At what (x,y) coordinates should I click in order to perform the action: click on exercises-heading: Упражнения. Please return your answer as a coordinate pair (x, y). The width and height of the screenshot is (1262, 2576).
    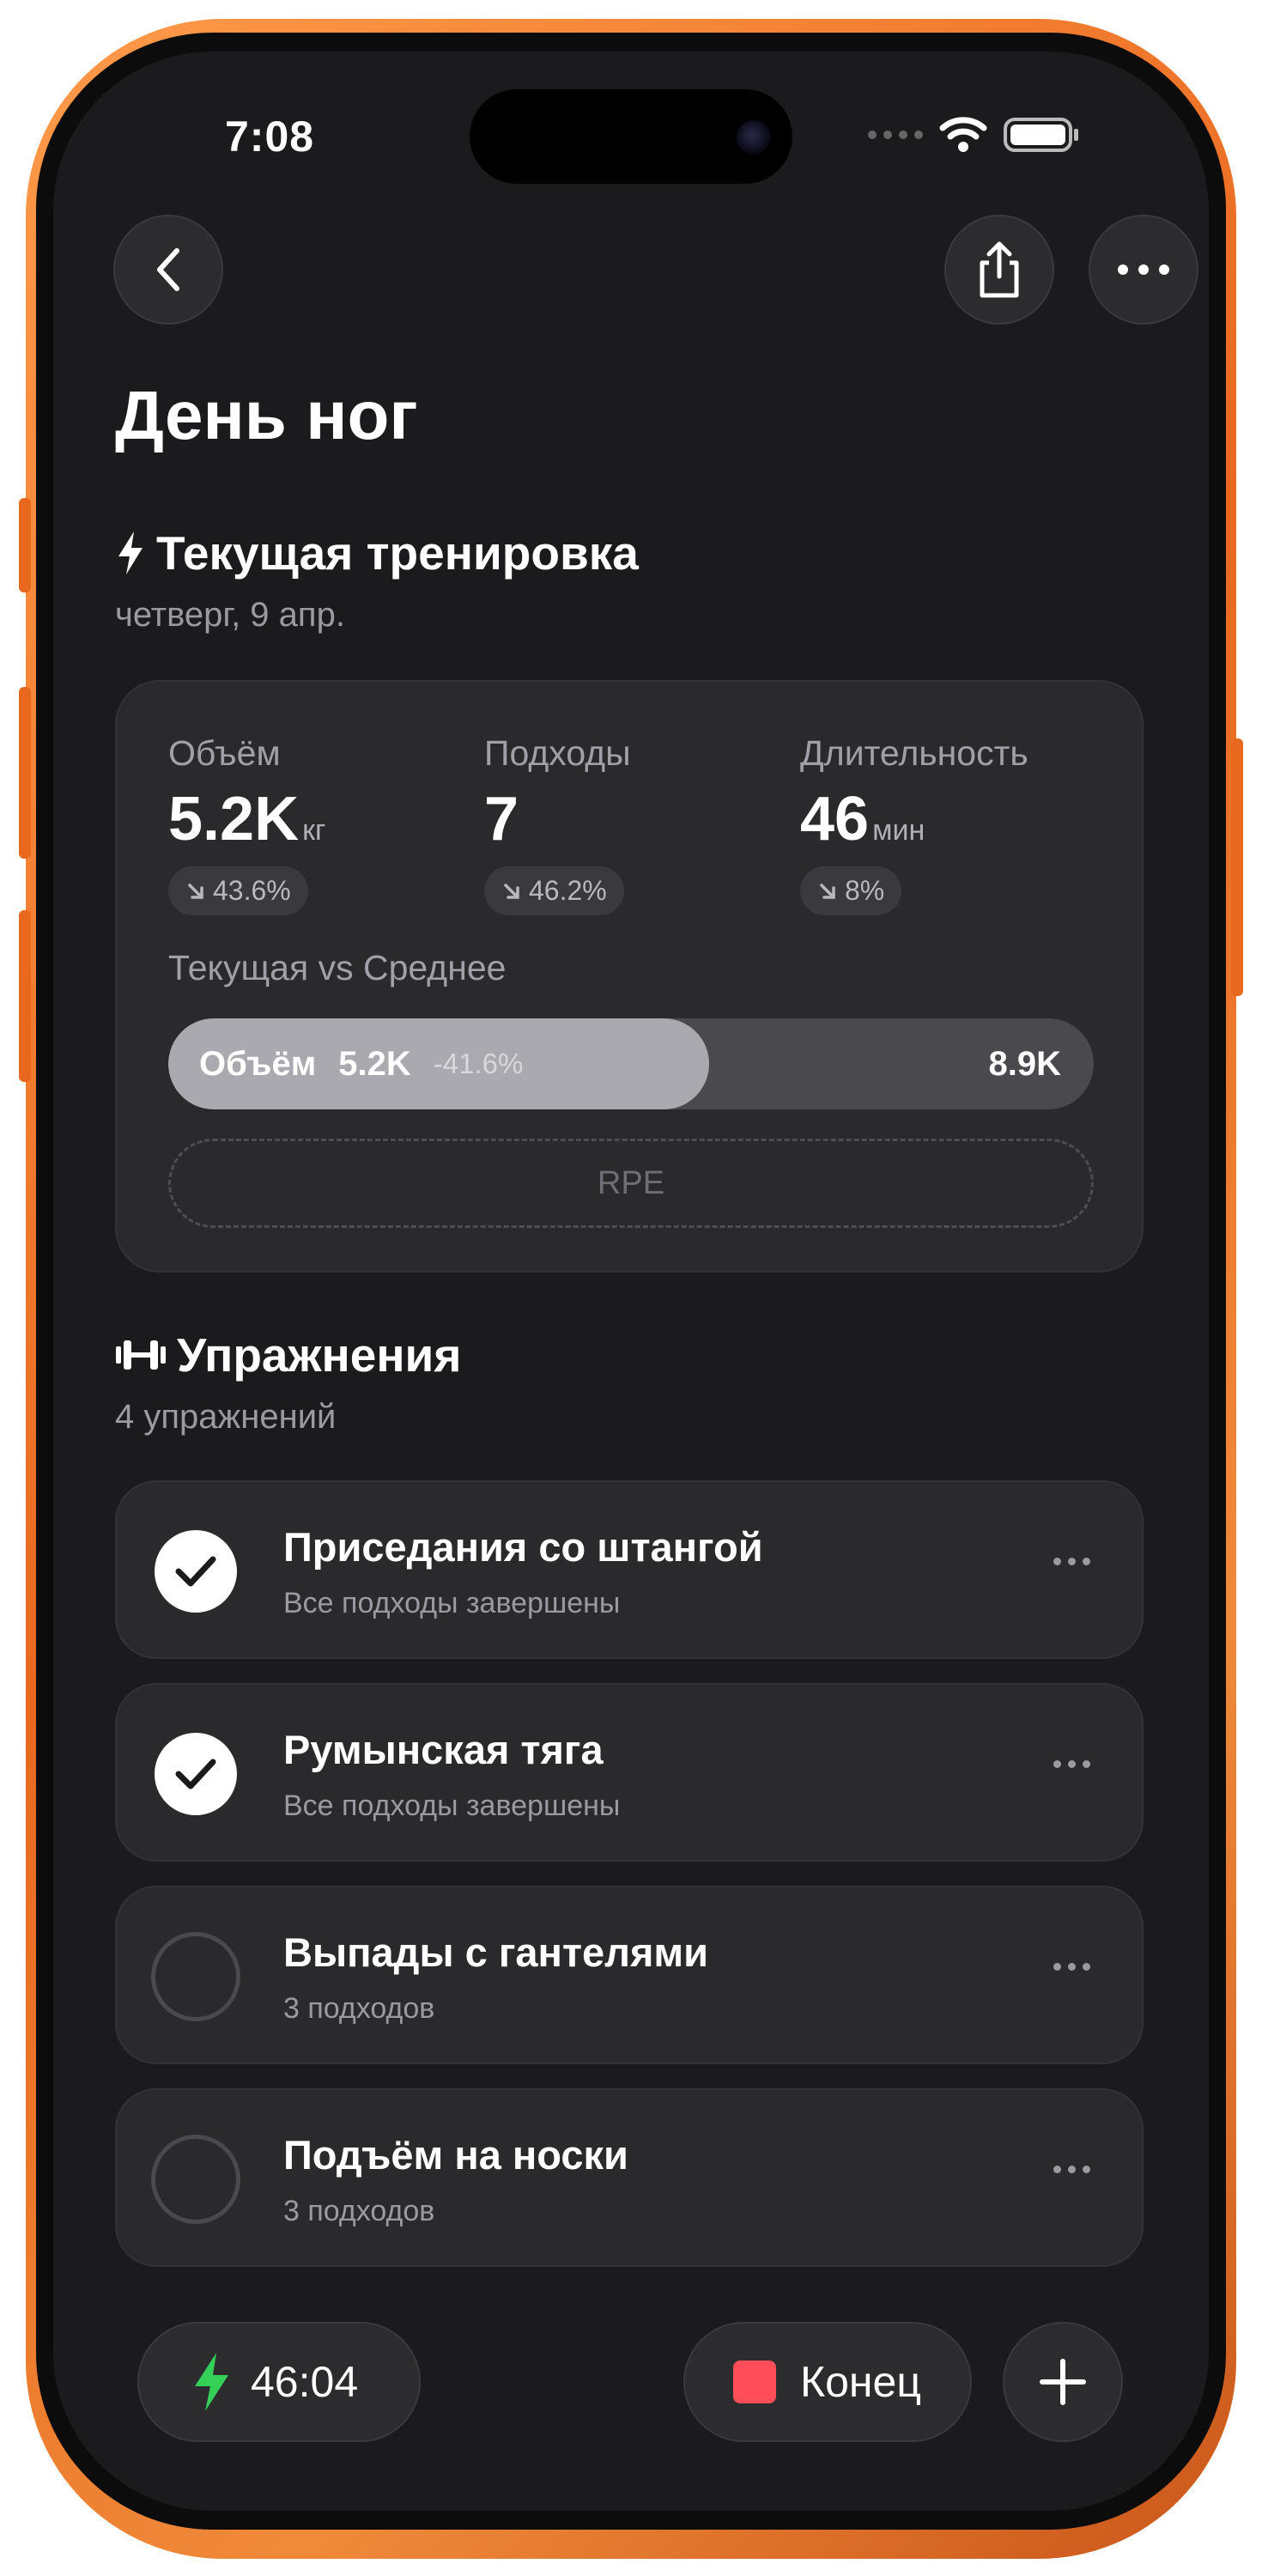
    Looking at the image, I should click on (288, 1354).